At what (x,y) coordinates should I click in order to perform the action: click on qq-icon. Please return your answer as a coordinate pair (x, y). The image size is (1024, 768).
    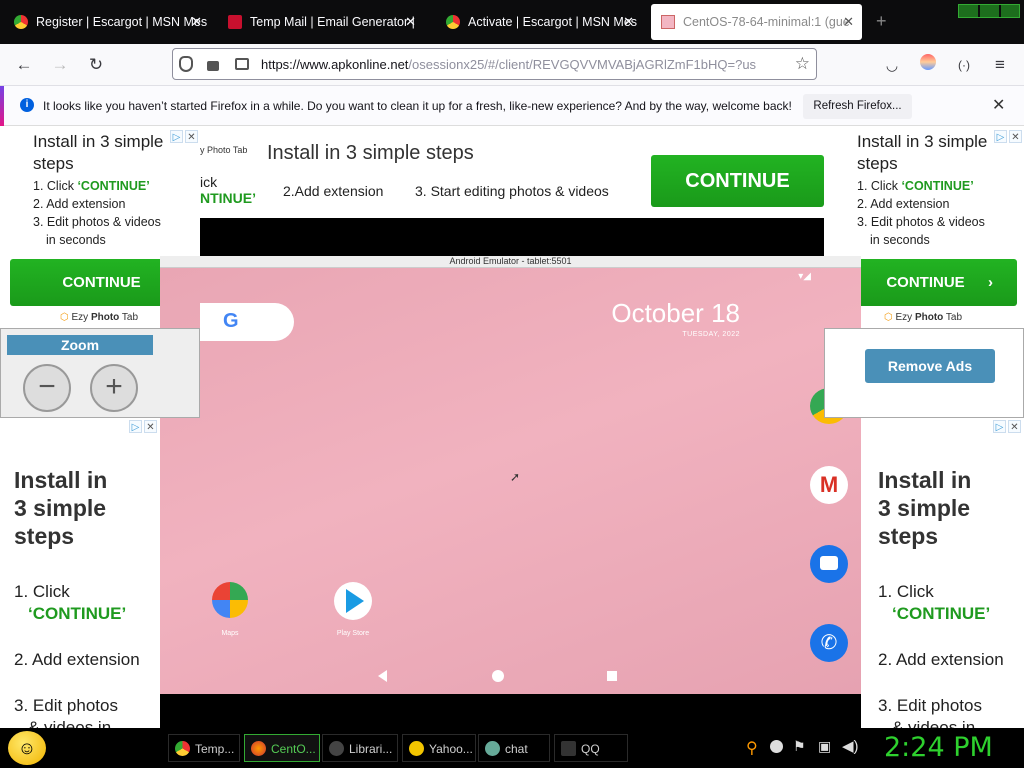
    Looking at the image, I should click on (568, 748).